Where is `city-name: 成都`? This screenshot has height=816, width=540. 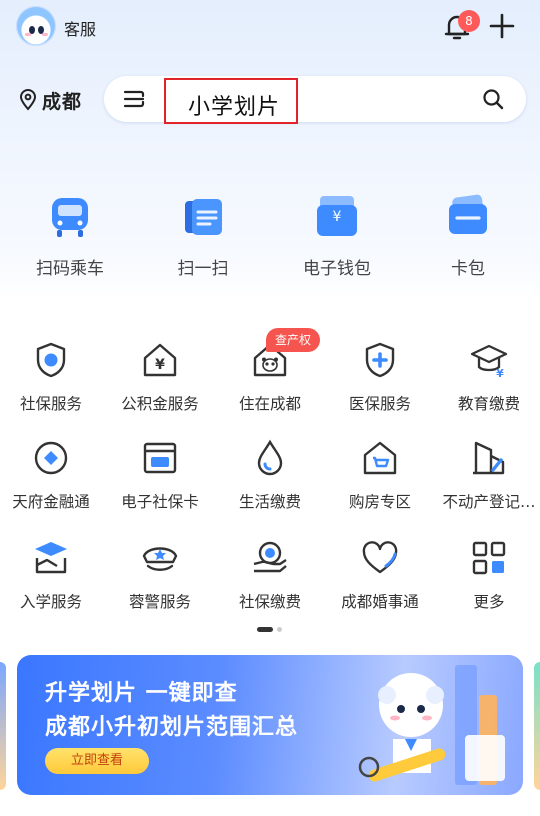
city-name: 成都 is located at coordinates (62, 101).